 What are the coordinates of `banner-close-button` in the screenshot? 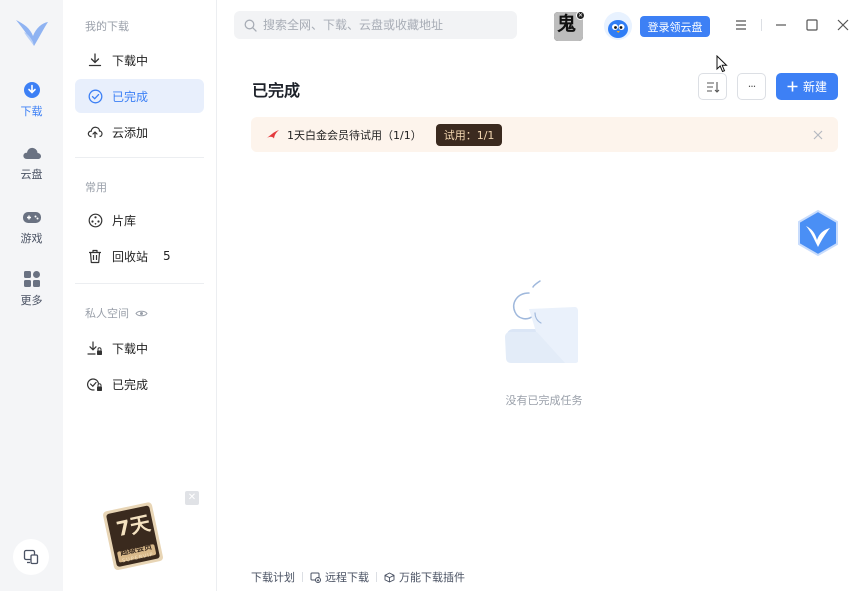 It's located at (817, 134).